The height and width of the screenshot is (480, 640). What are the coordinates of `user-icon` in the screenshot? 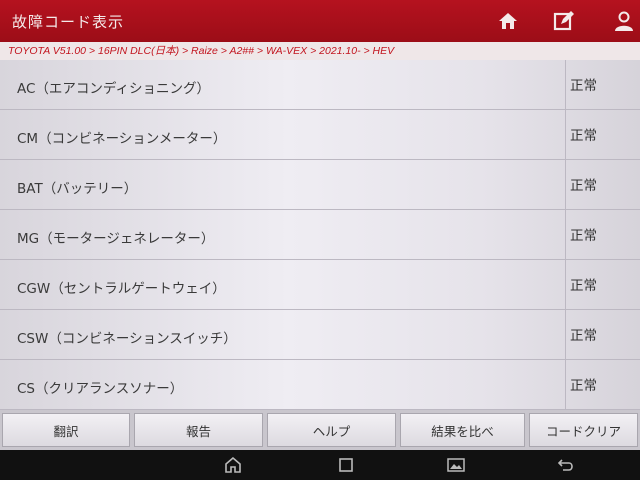 It's located at (624, 21).